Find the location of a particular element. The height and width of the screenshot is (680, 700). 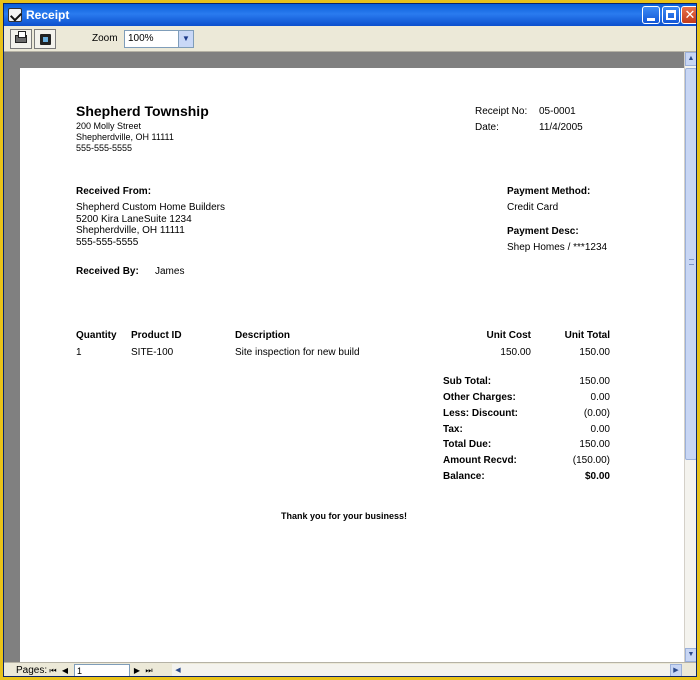

minimize-button is located at coordinates (651, 15).